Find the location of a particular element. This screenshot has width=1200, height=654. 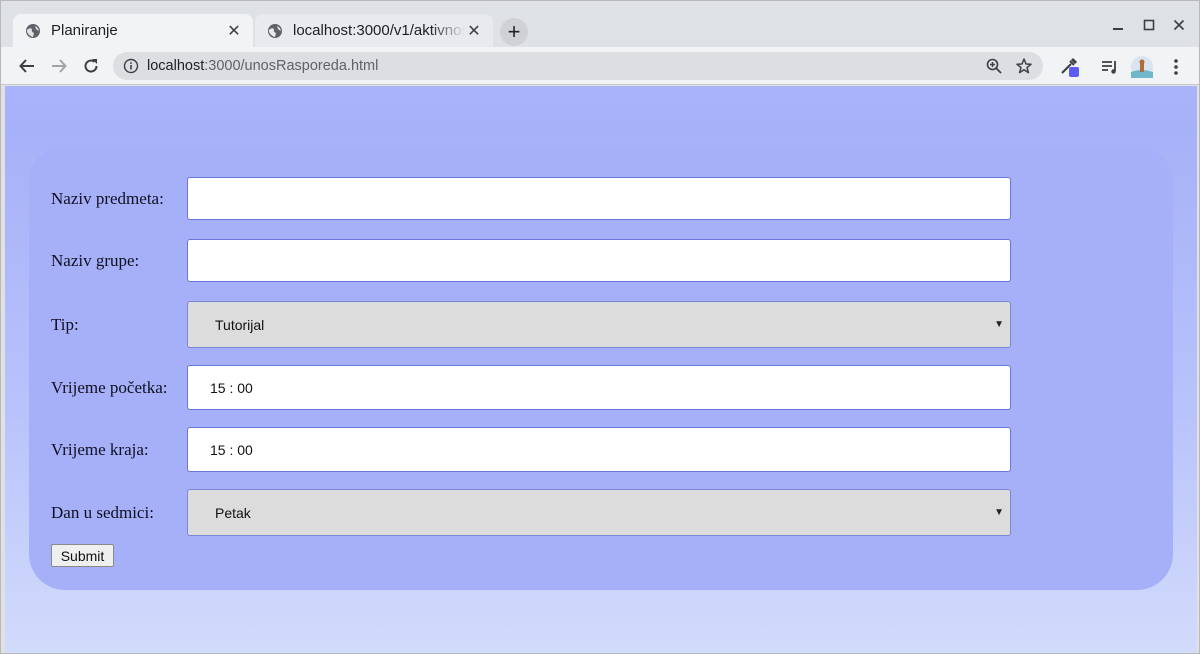

profile-avatar-icon is located at coordinates (1142, 67).